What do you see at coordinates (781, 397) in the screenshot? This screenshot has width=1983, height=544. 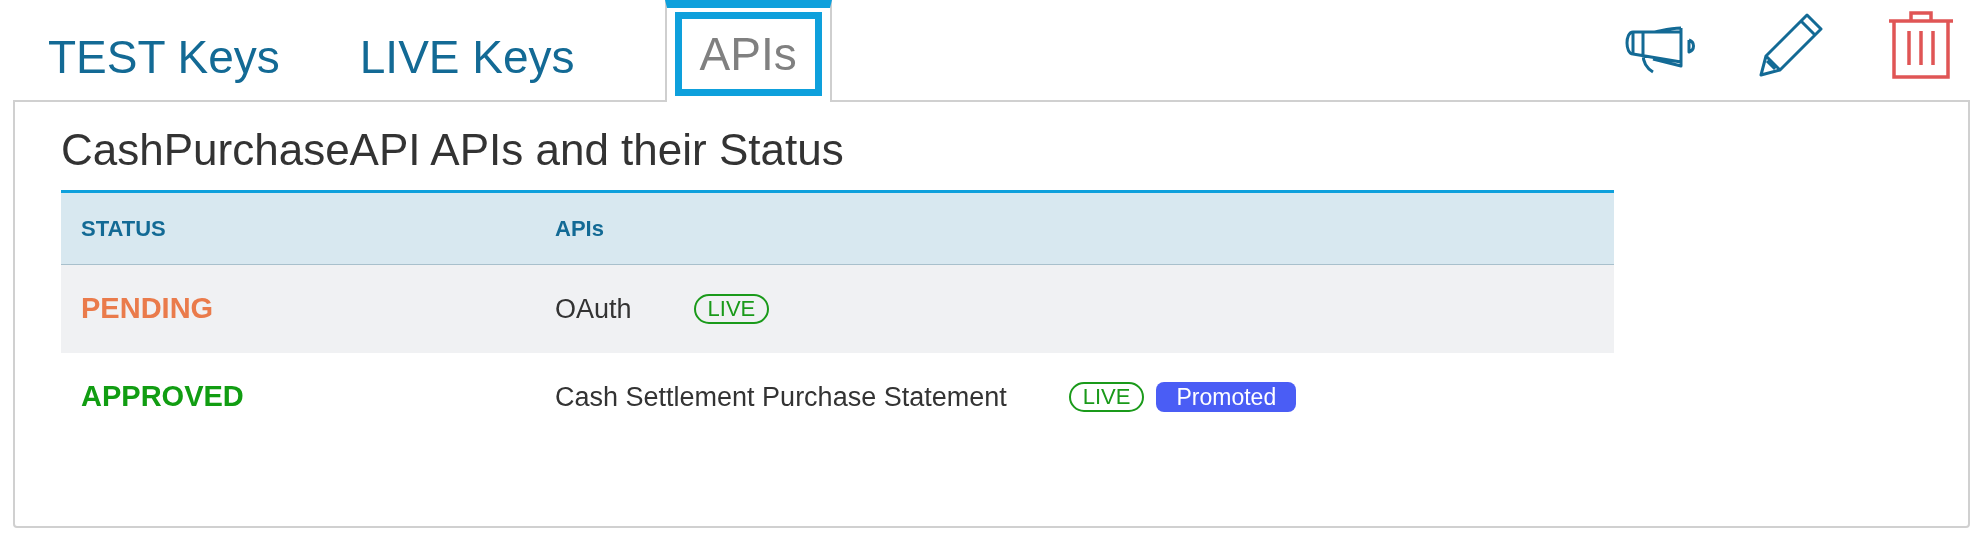 I see `api-name: Cash Settlement Purchase Statement` at bounding box center [781, 397].